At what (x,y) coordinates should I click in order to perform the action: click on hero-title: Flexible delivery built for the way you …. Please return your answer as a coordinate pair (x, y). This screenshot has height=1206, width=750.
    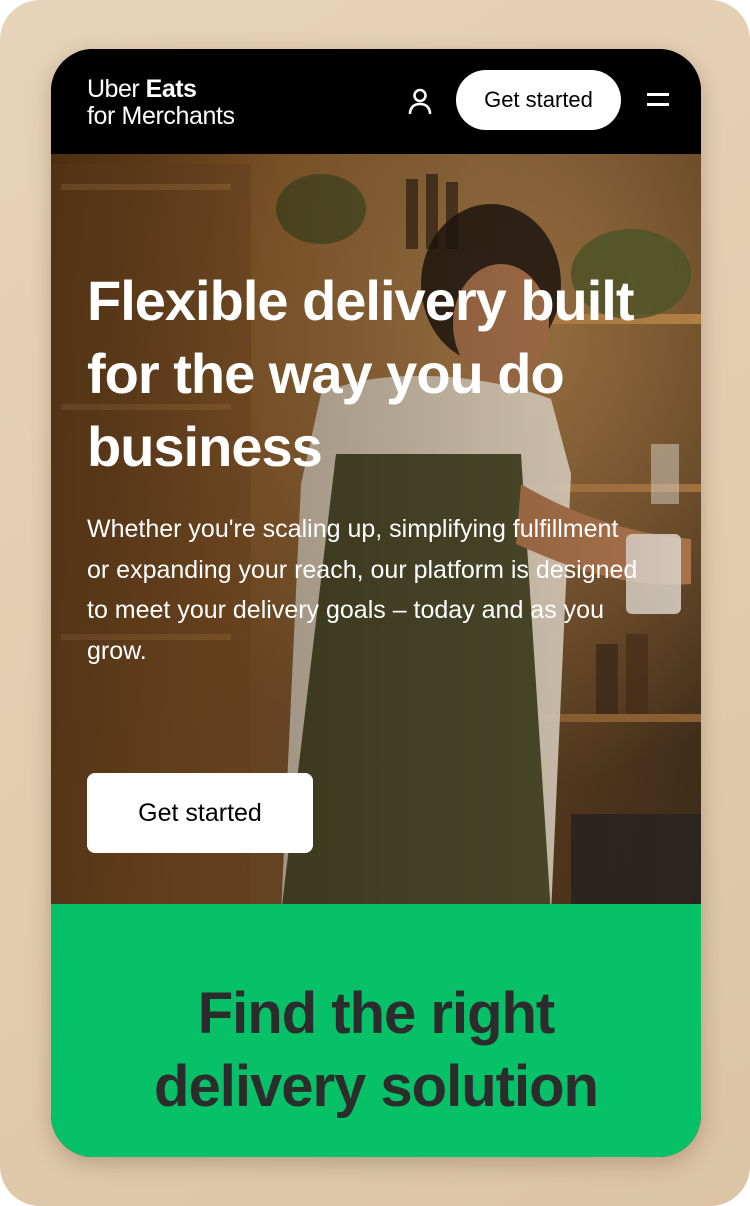
    Looking at the image, I should click on (361, 373).